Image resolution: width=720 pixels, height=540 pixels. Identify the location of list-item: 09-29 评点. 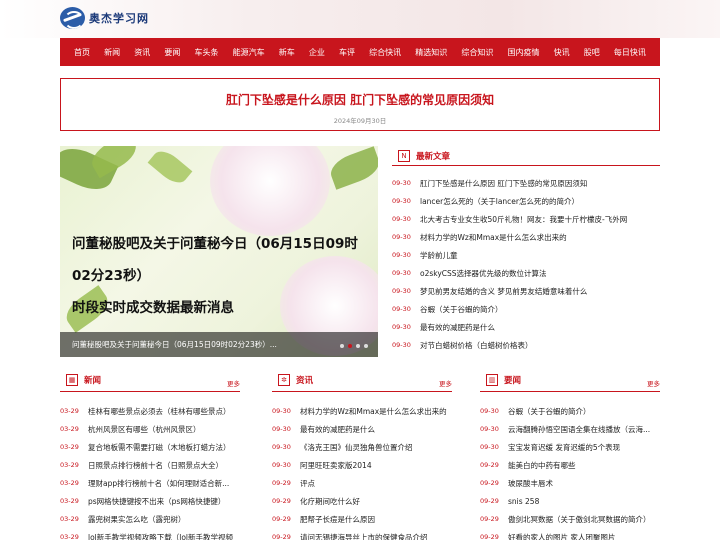
(362, 483).